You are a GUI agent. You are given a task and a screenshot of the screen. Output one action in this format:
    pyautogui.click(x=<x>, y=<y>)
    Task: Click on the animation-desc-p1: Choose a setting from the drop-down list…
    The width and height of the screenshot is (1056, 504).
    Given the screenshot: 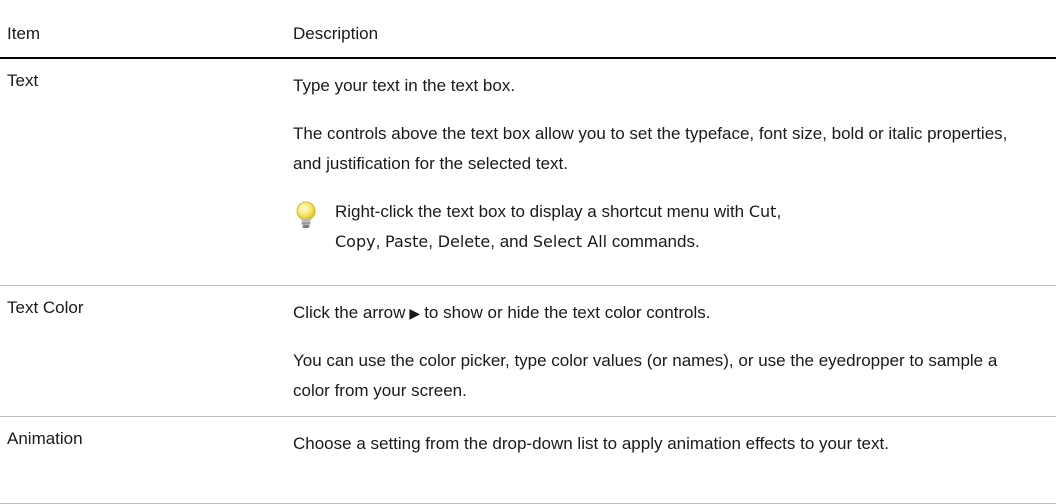 What is the action you would take?
    pyautogui.click(x=591, y=443)
    